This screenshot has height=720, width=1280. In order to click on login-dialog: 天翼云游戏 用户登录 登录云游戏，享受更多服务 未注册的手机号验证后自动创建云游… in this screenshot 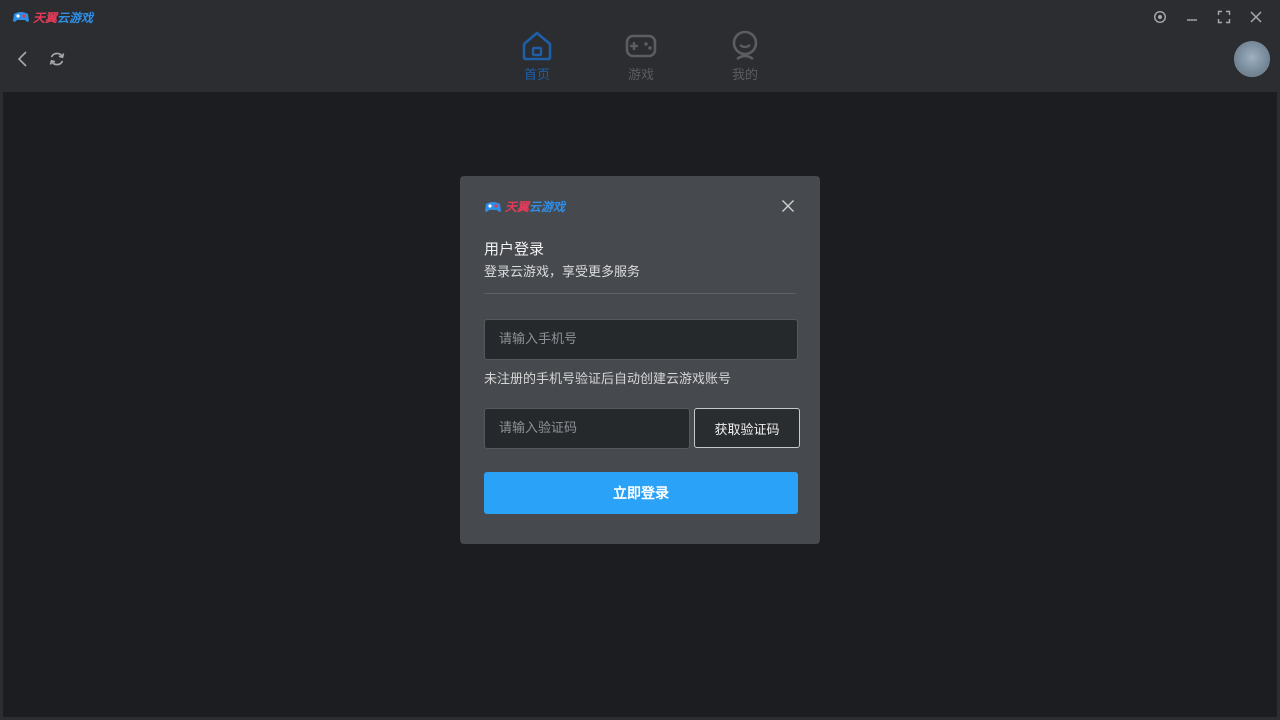, I will do `click(640, 360)`.